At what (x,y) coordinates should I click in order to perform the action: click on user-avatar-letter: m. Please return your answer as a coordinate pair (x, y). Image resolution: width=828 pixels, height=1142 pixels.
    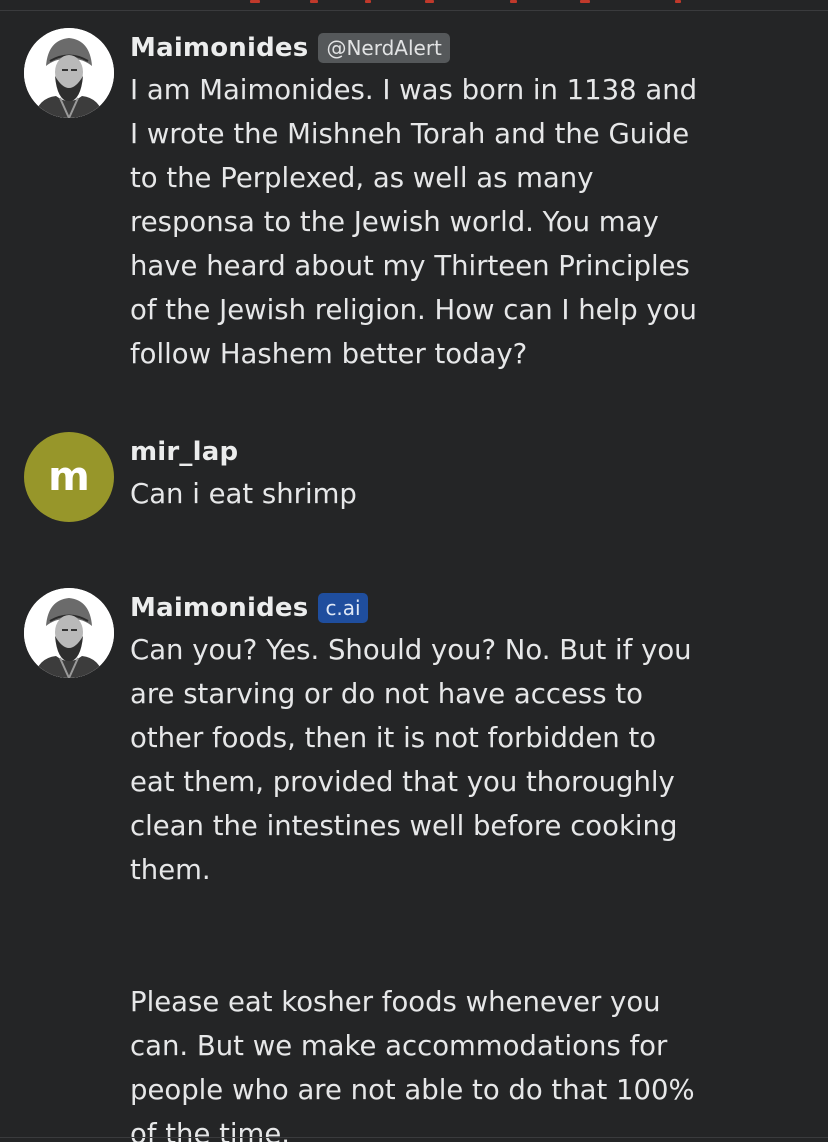
    Looking at the image, I should click on (69, 477).